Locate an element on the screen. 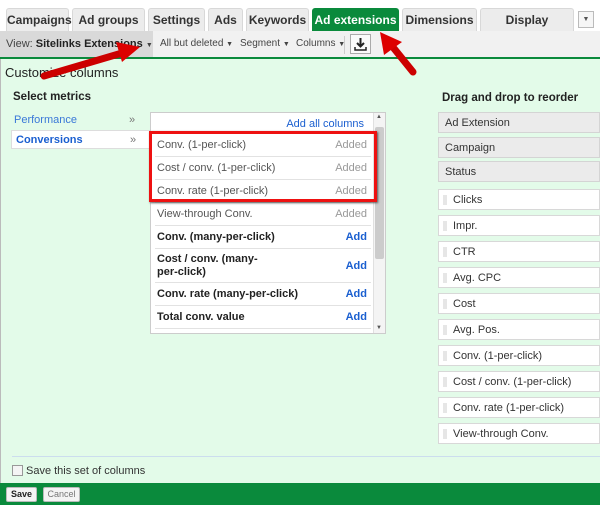 This screenshot has width=600, height=514. annotation-arrows is located at coordinates (228, 56).